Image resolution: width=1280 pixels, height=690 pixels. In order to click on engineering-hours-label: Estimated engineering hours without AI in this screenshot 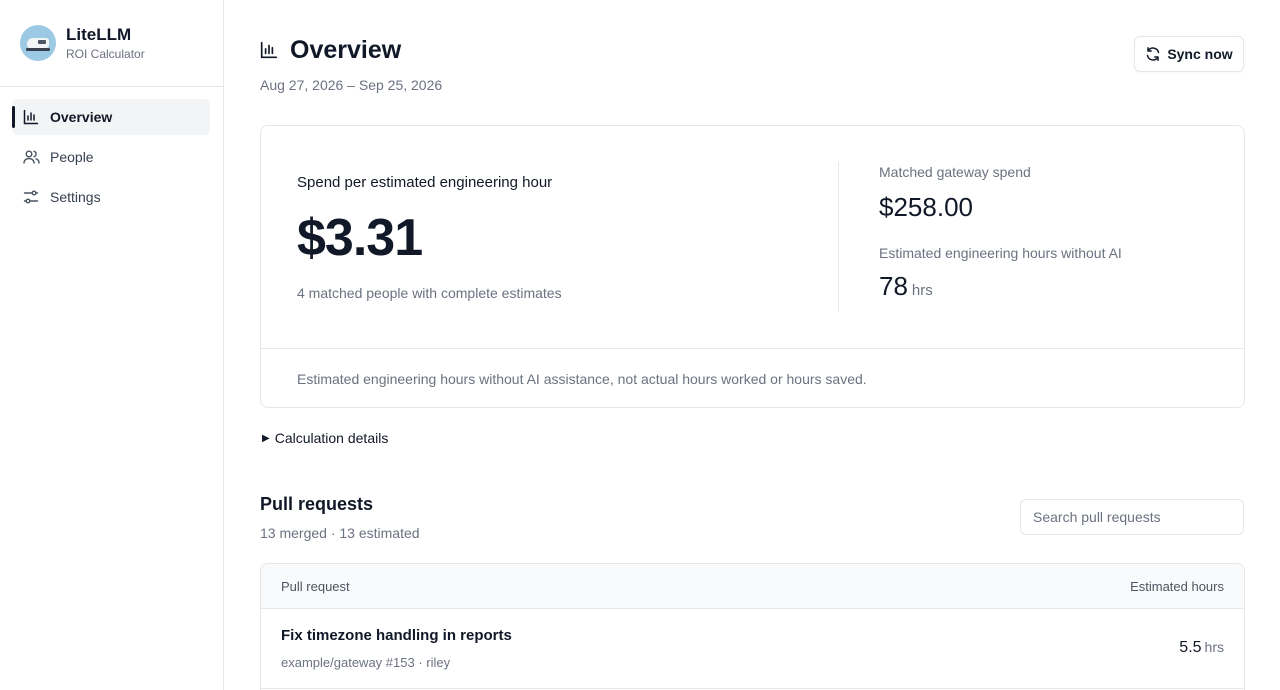, I will do `click(1000, 253)`.